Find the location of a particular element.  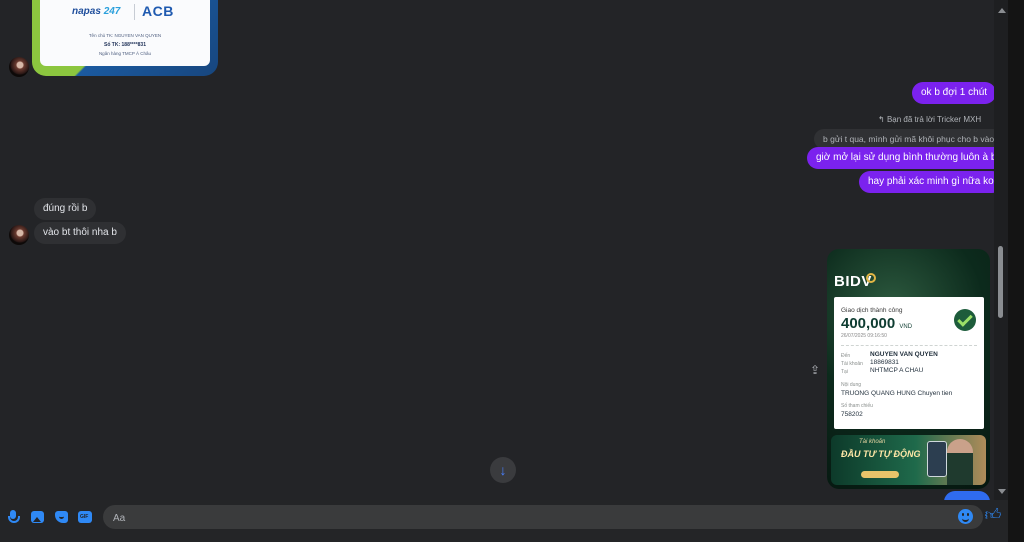

transaction-datetime: 26/07/2025 09:16:50 is located at coordinates (864, 336).